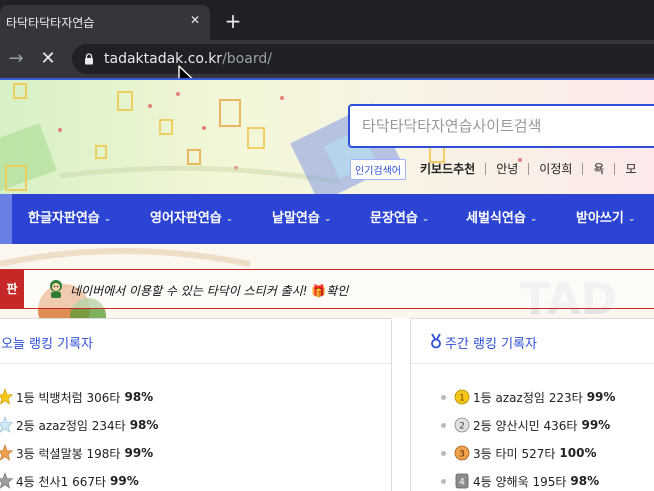 Image resolution: width=654 pixels, height=491 pixels. What do you see at coordinates (60, 453) in the screenshot?
I see `player-name: 럭셜말봉` at bounding box center [60, 453].